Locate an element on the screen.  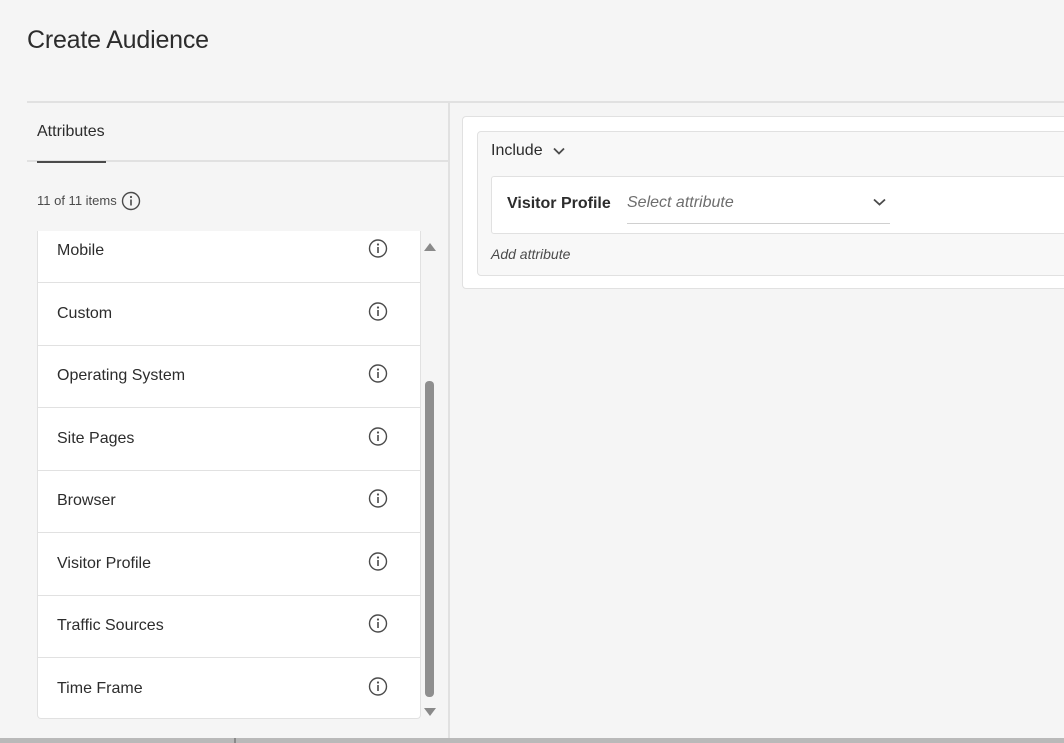
bottom-scrollbar is located at coordinates (532, 740).